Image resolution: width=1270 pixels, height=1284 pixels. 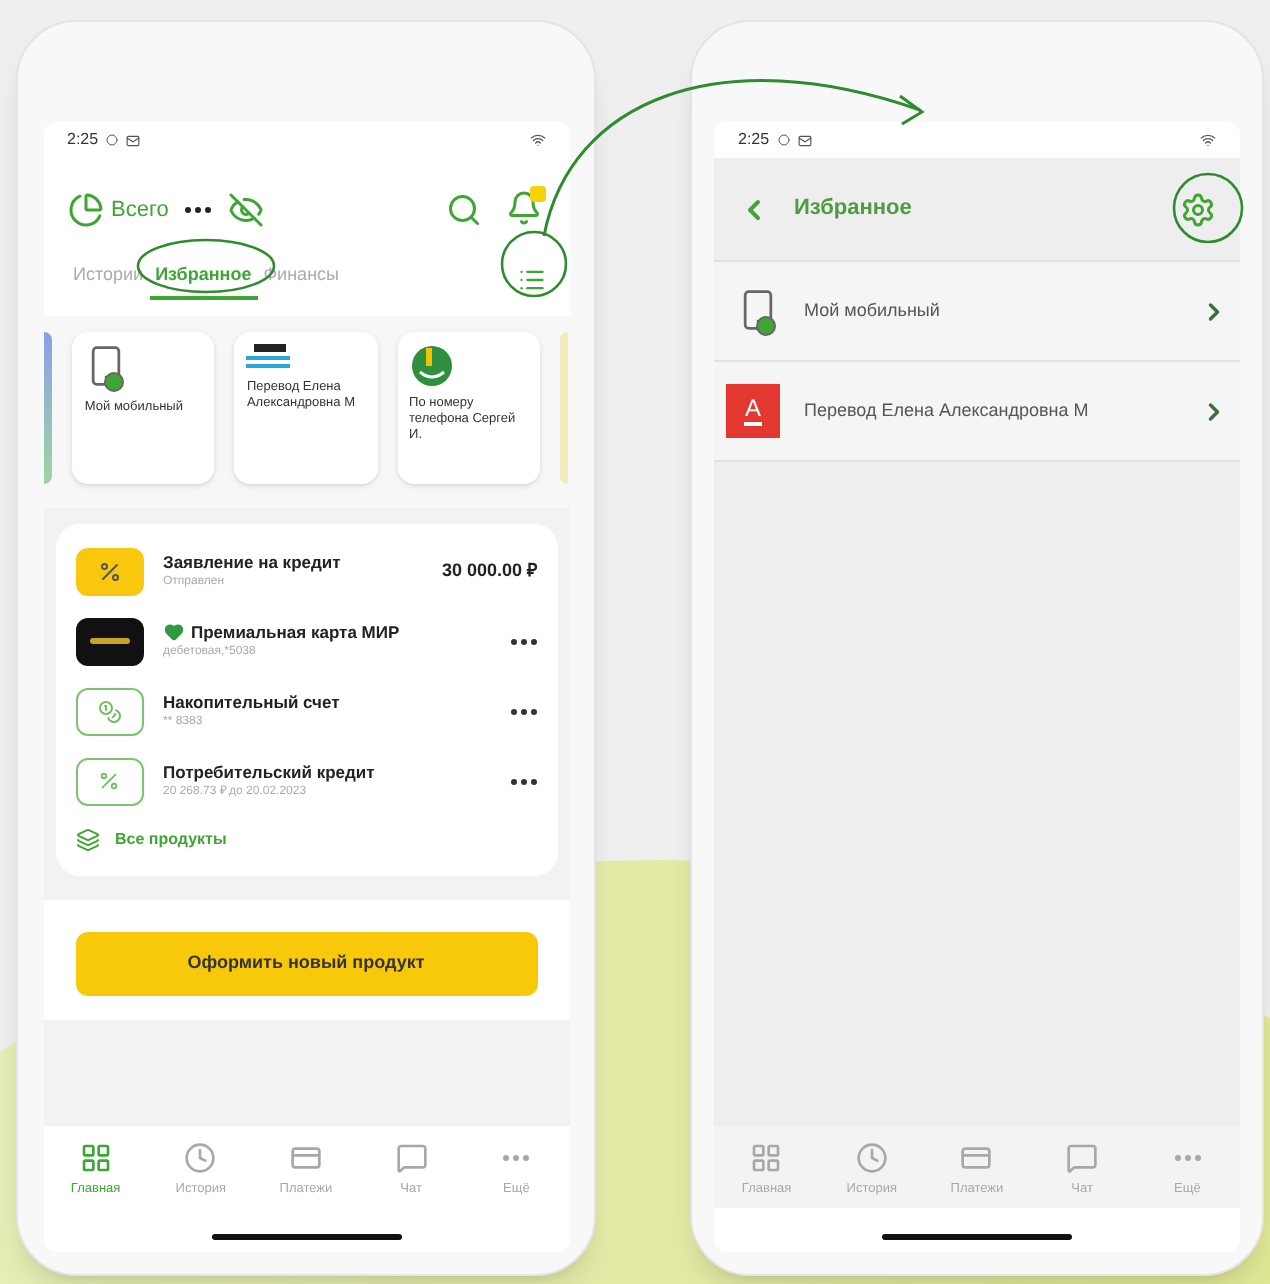 What do you see at coordinates (431, 365) in the screenshot?
I see `round-bank-logo-icon` at bounding box center [431, 365].